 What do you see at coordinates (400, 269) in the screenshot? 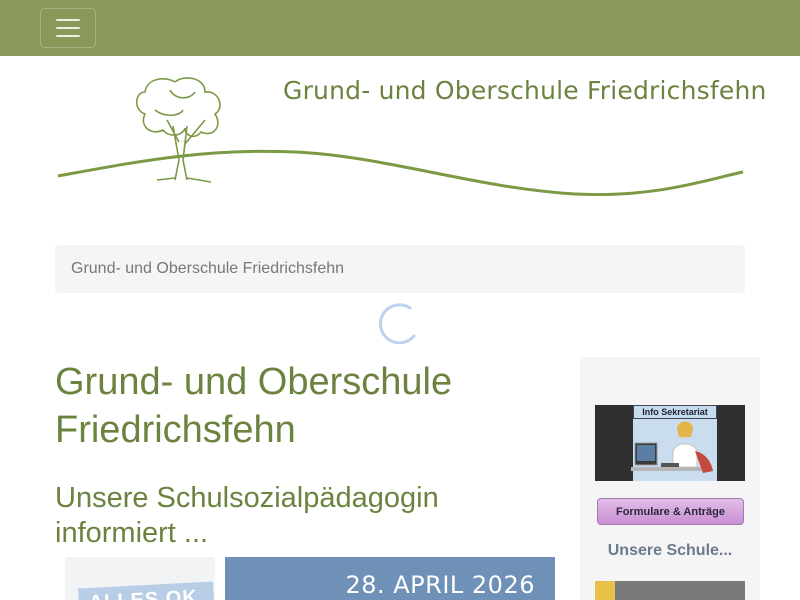
I see `breadcrumb: Grund- und Oberschule Friedrichsfehn` at bounding box center [400, 269].